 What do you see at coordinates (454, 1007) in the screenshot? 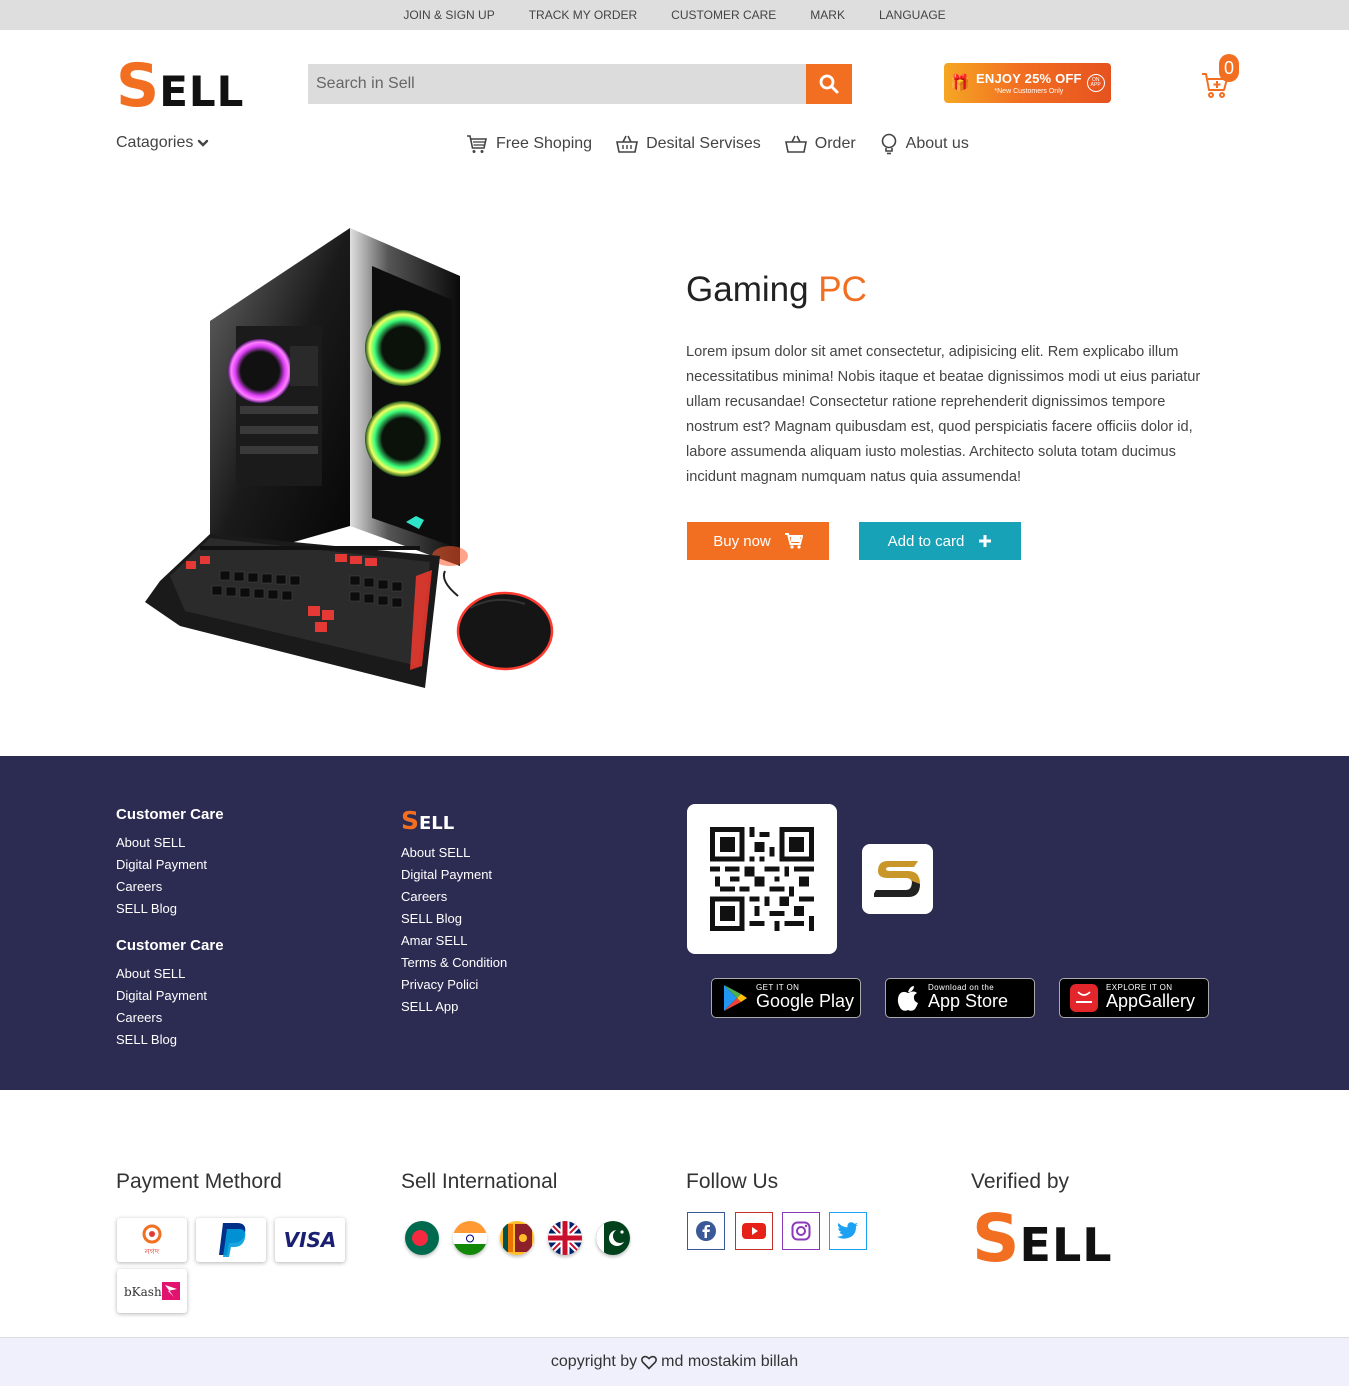
I see `footer-link: SELL App` at bounding box center [454, 1007].